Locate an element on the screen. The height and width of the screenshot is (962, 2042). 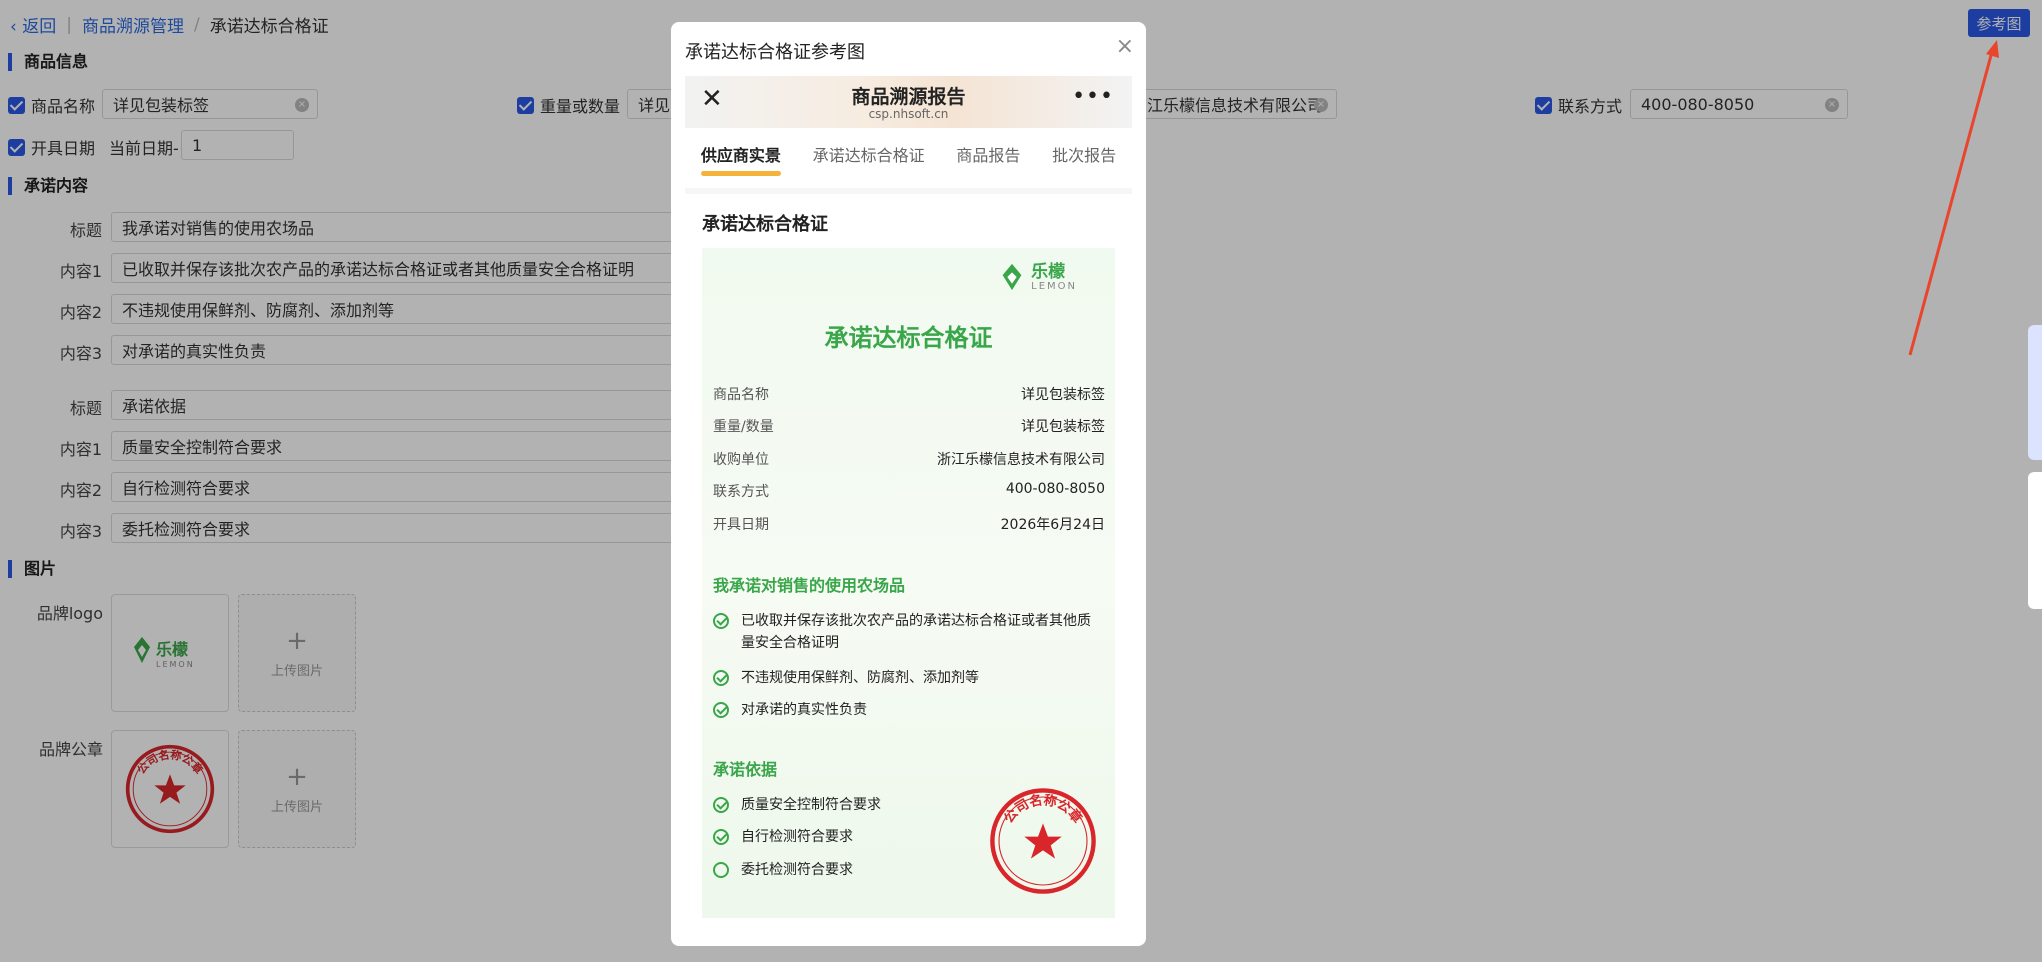
modal-close-icon: × is located at coordinates (1125, 47).